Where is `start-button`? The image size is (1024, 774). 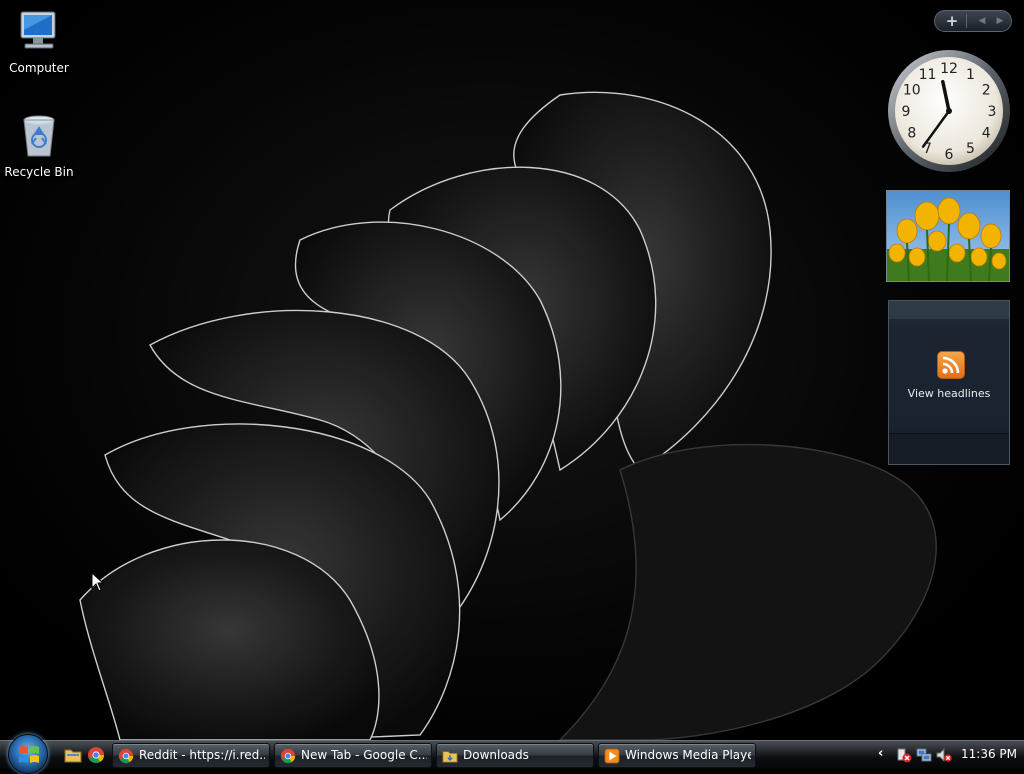
start-button is located at coordinates (28, 754).